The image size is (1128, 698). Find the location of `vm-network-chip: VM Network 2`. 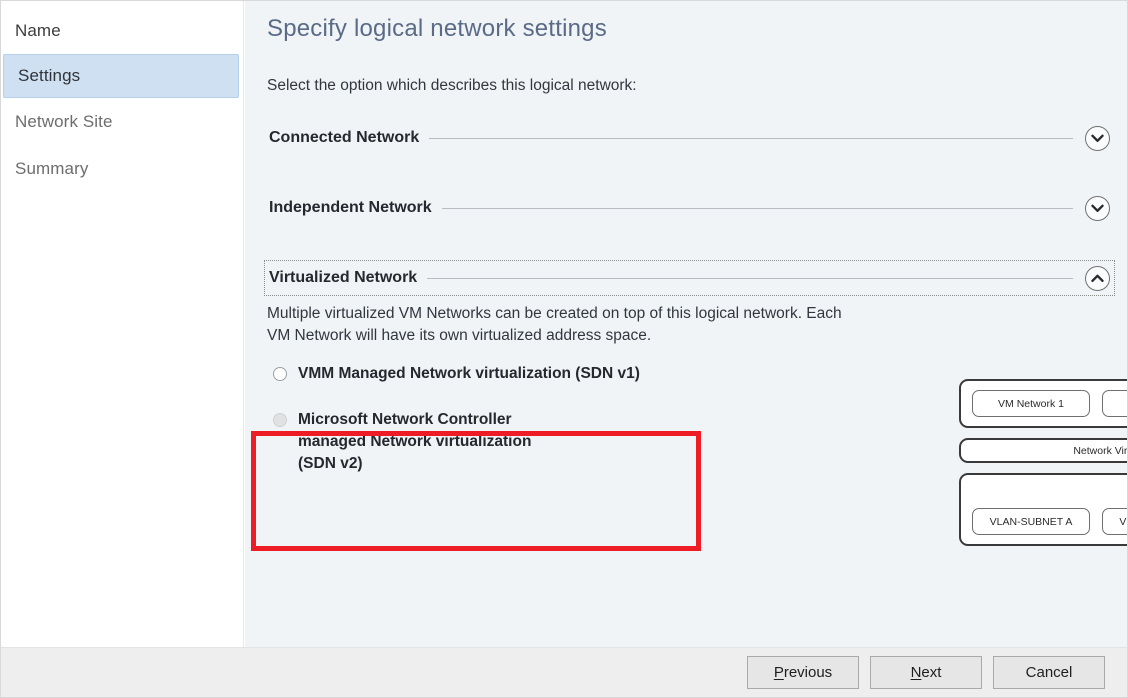

vm-network-chip: VM Network 2 is located at coordinates (1114, 403).